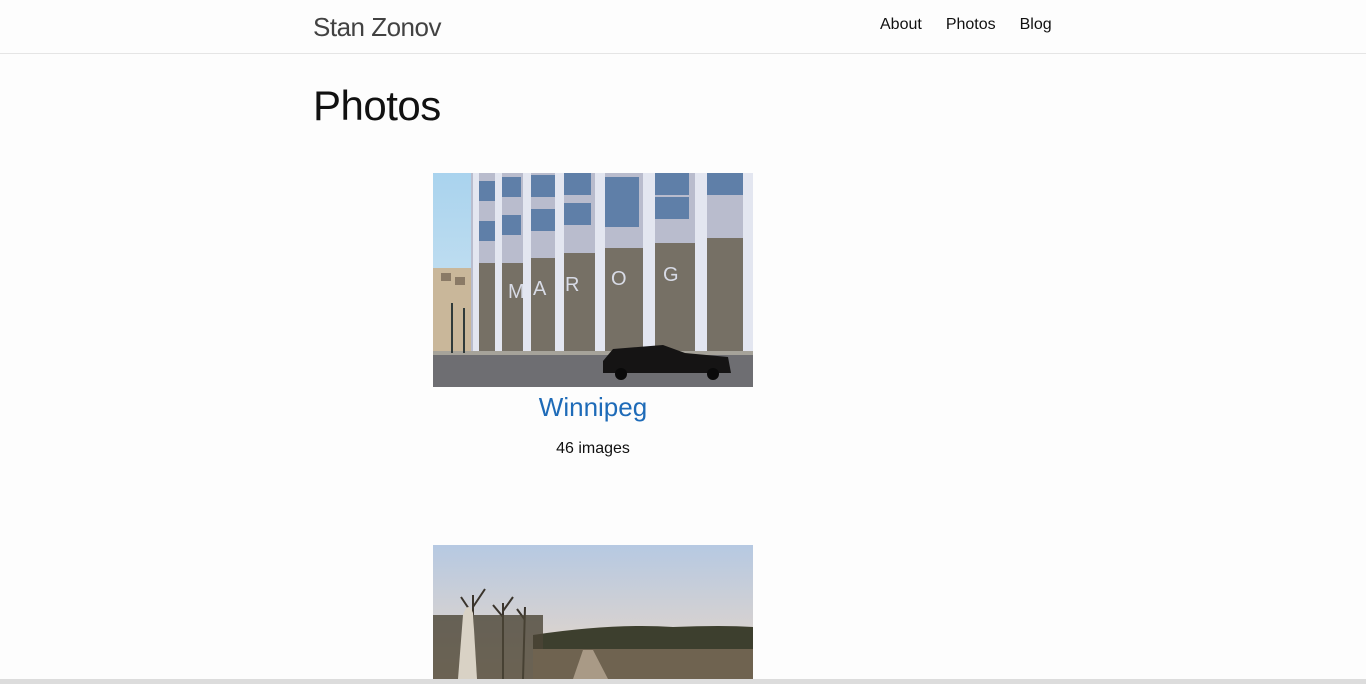  What do you see at coordinates (683, 681) in the screenshot?
I see `horizontal-scrollbar` at bounding box center [683, 681].